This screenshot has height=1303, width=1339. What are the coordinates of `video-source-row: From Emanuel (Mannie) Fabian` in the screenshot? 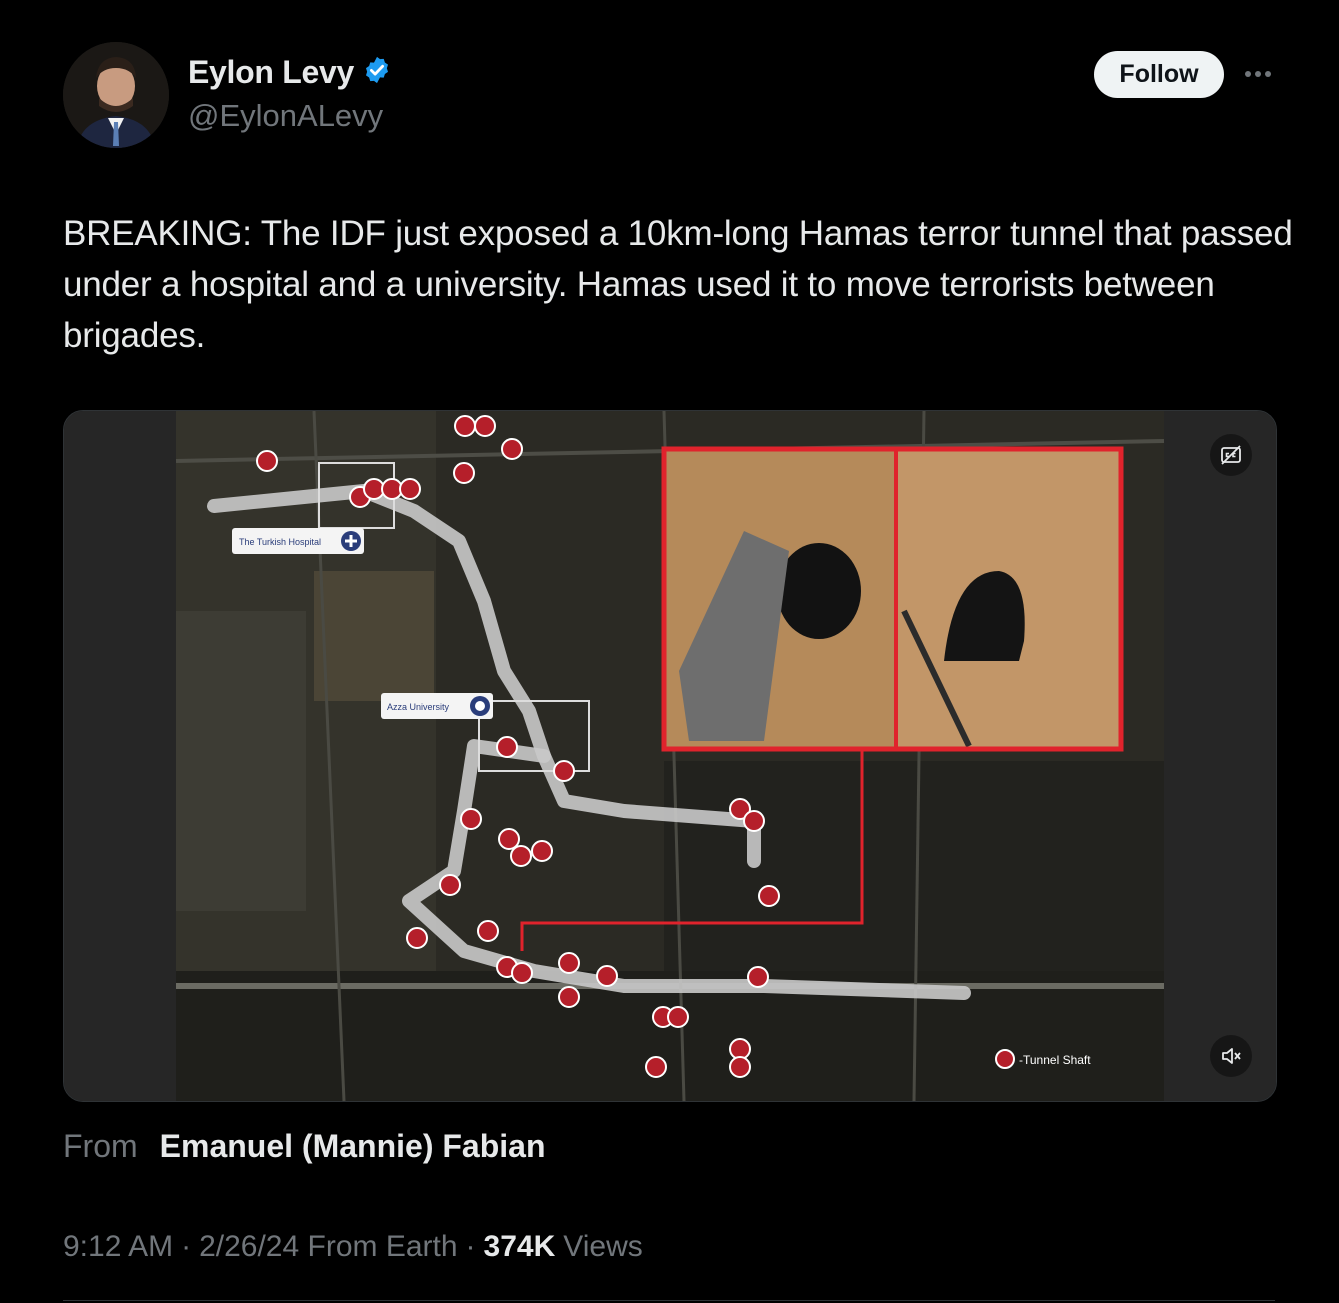 It's located at (304, 1146).